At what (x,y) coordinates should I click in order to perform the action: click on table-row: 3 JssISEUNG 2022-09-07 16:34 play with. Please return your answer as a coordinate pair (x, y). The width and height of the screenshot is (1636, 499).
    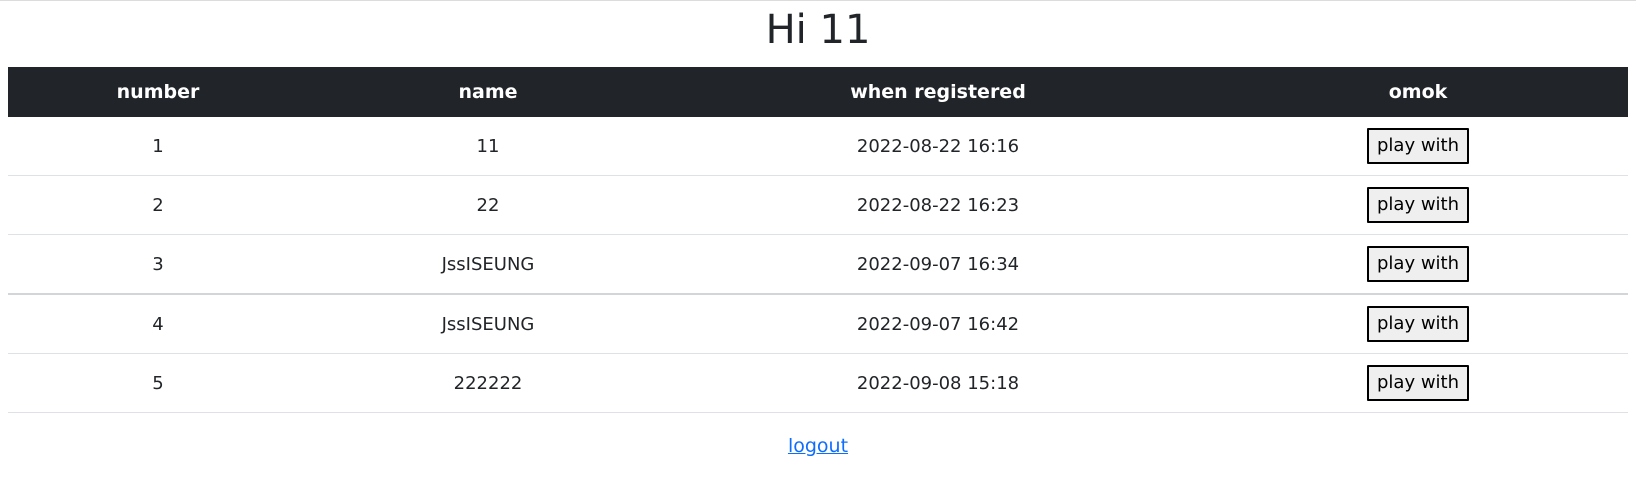
    Looking at the image, I should click on (818, 264).